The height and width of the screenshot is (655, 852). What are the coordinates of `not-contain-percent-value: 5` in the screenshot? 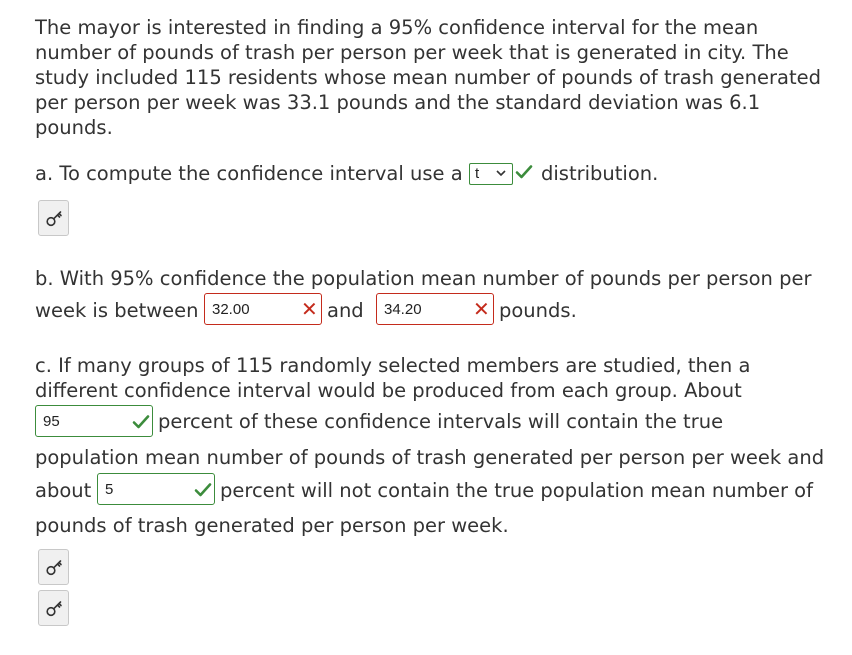 It's located at (109, 489).